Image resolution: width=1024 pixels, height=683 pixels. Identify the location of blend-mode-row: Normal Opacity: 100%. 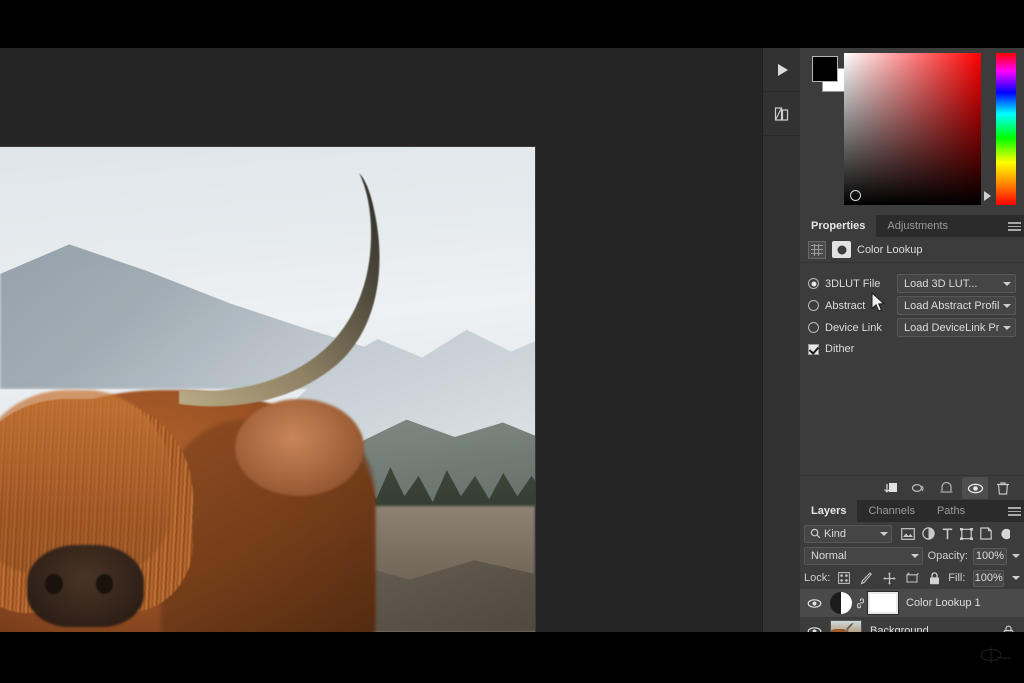
(912, 556).